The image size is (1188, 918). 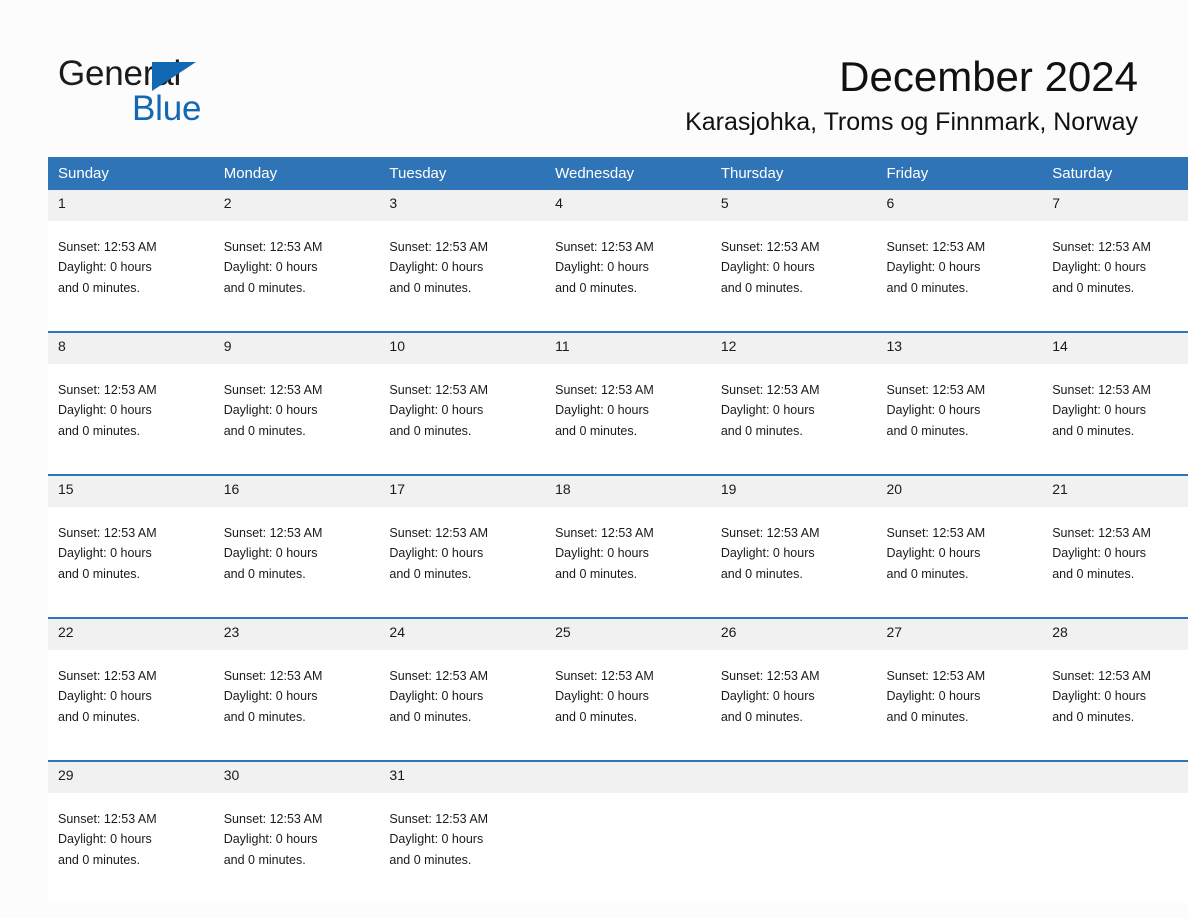 What do you see at coordinates (959, 347) in the screenshot?
I see `day-number: 13` at bounding box center [959, 347].